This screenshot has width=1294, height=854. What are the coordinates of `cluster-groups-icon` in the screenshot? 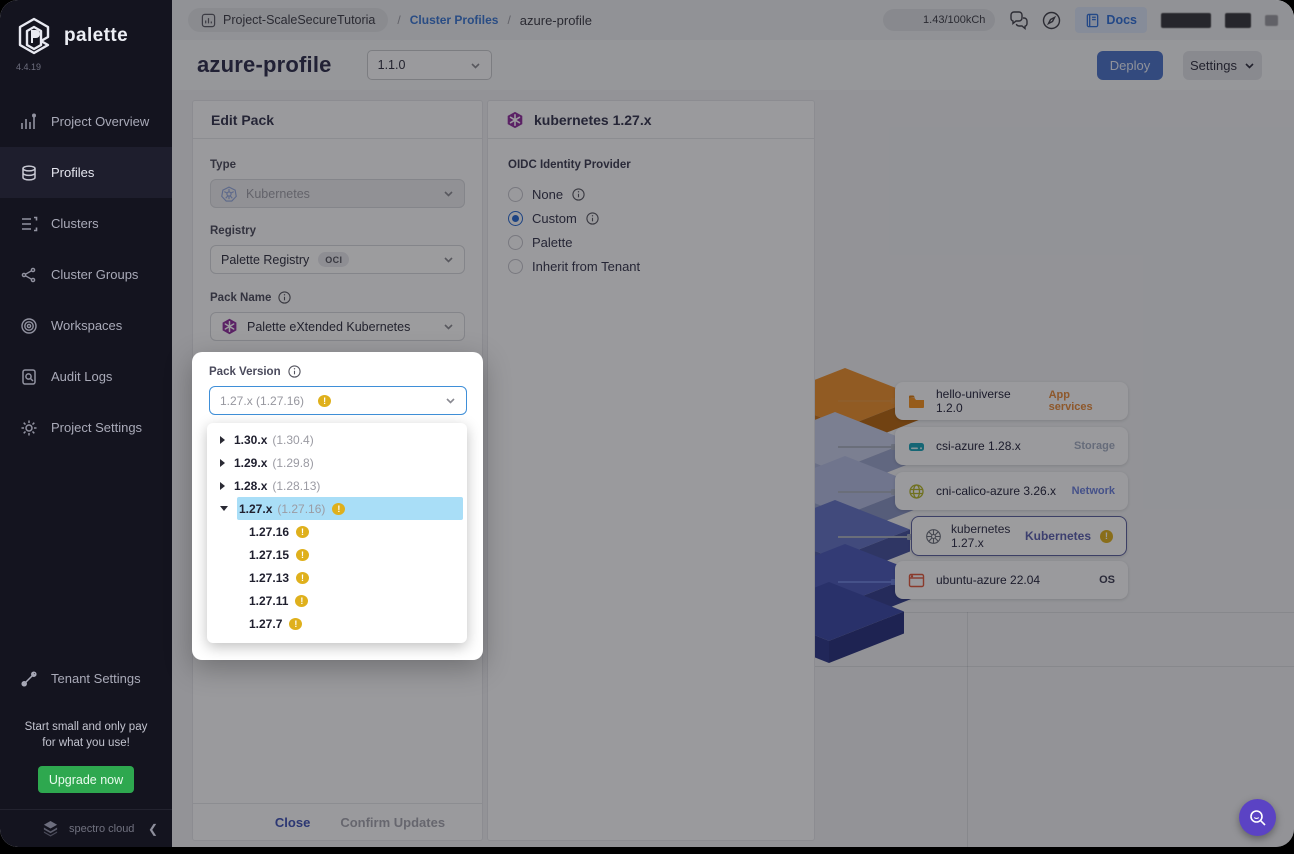 It's located at (28, 274).